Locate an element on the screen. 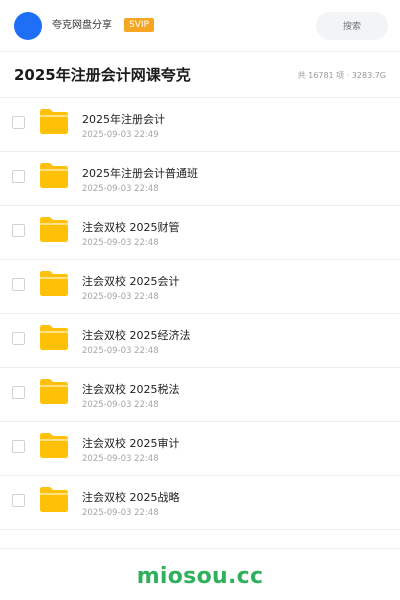 Image resolution: width=400 pixels, height=600 pixels. file-name: 2025年注册会计 is located at coordinates (123, 119).